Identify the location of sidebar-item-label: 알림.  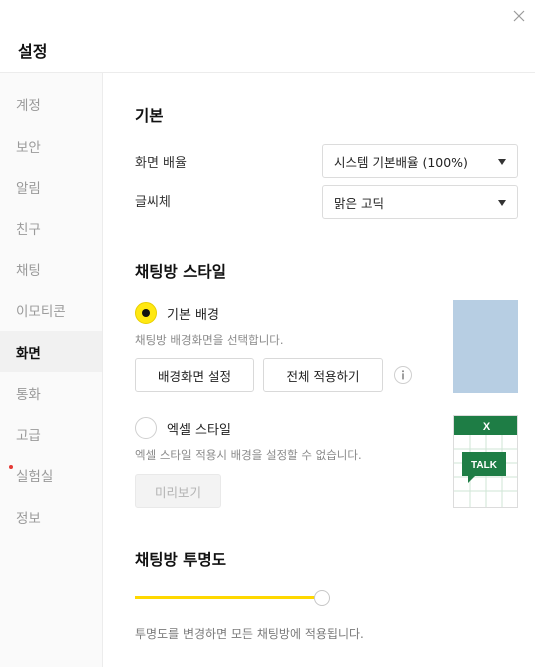
(28, 188).